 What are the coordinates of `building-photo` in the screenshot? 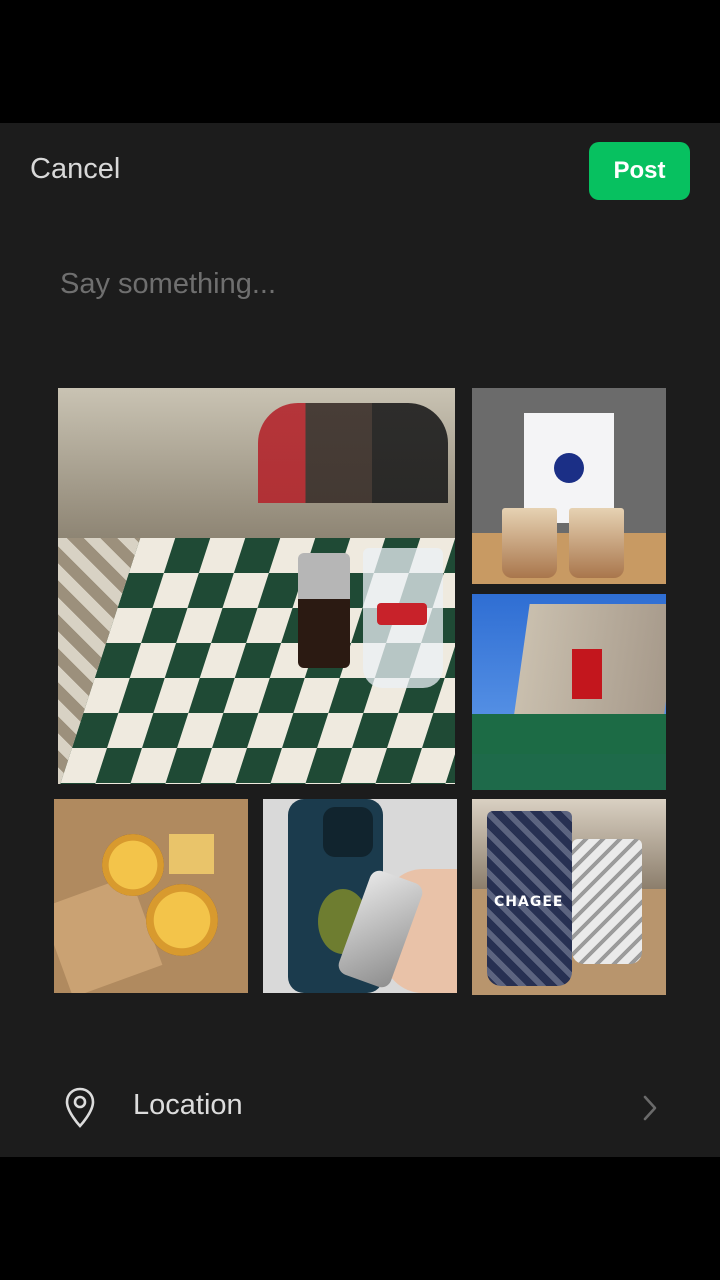 It's located at (569, 692).